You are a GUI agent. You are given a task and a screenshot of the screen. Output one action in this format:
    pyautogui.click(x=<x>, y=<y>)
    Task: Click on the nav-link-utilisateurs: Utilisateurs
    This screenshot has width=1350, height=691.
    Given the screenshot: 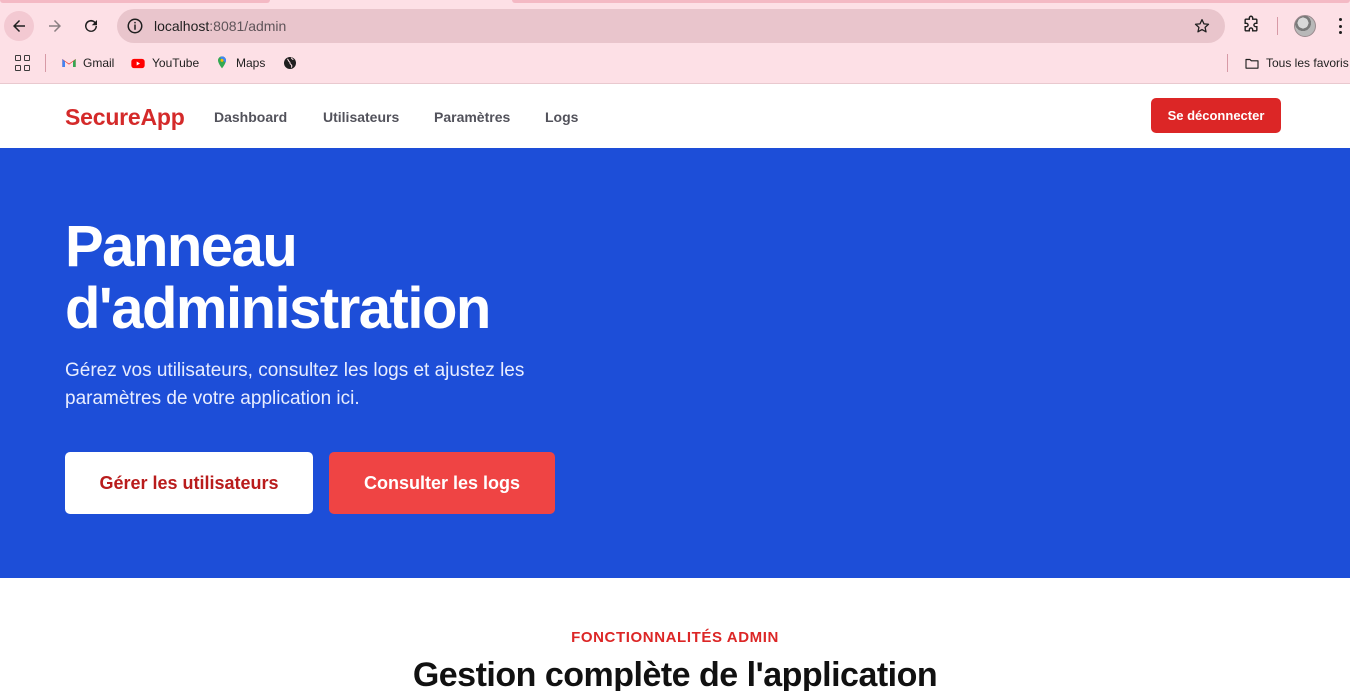 What is the action you would take?
    pyautogui.click(x=361, y=117)
    